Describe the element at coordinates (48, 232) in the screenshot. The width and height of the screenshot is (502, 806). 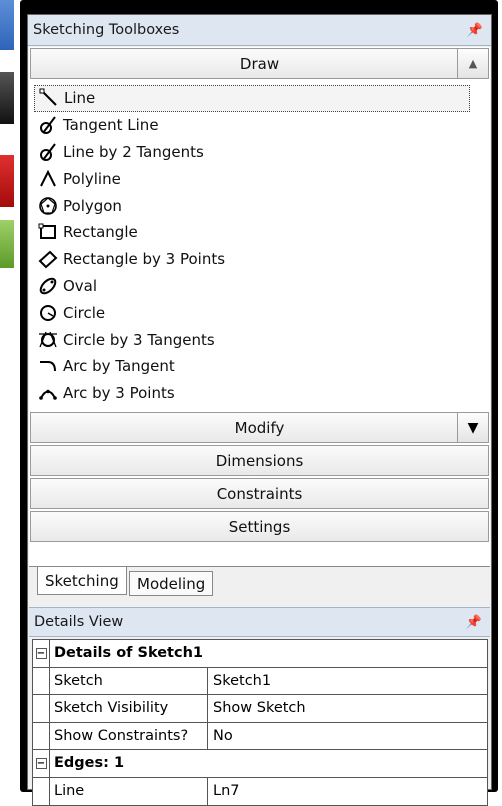
I see `rectangle-icon` at that location.